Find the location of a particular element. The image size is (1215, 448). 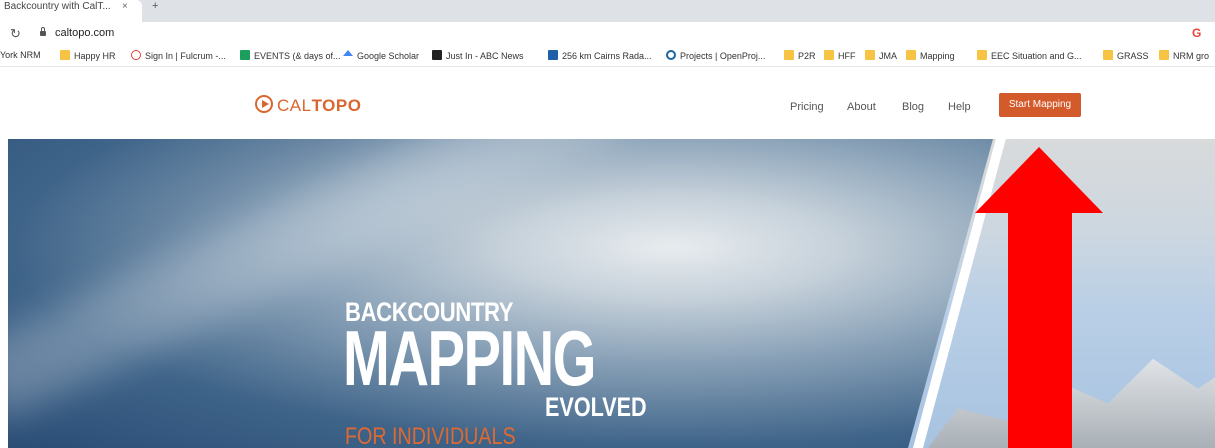

bookmark-label: Happy HR is located at coordinates (95, 56).